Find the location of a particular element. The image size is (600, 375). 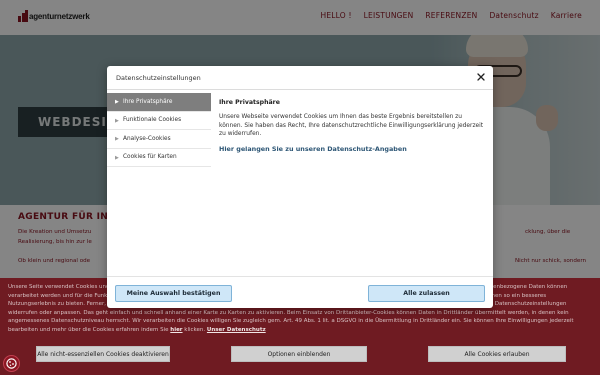

sidebar-item-analytics-cookies: ▶ Analyse-Cookies is located at coordinates (159, 139).